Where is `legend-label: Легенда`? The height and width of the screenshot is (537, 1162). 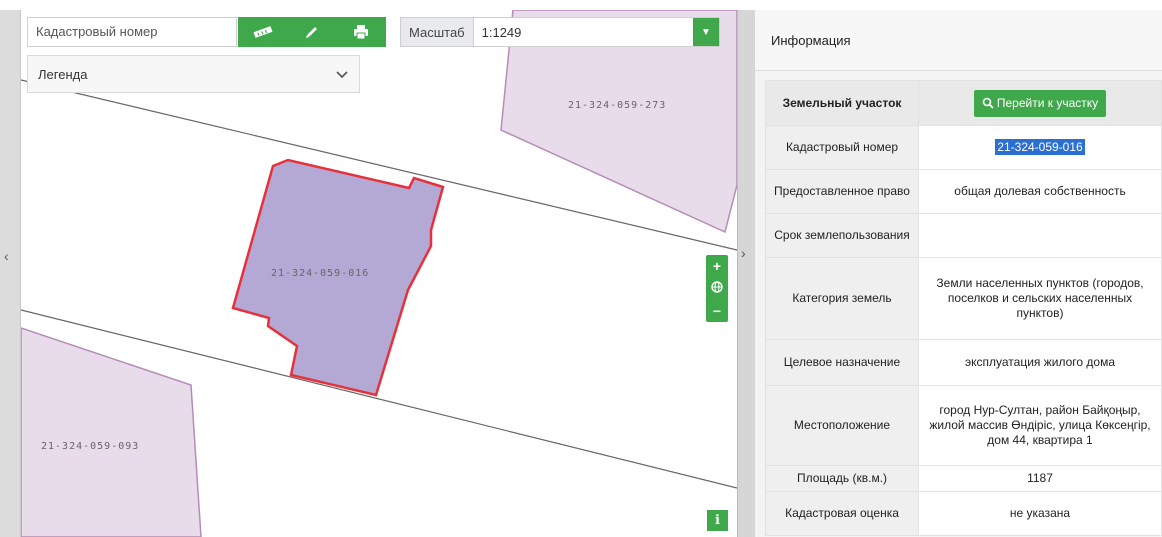 legend-label: Легенда is located at coordinates (63, 74).